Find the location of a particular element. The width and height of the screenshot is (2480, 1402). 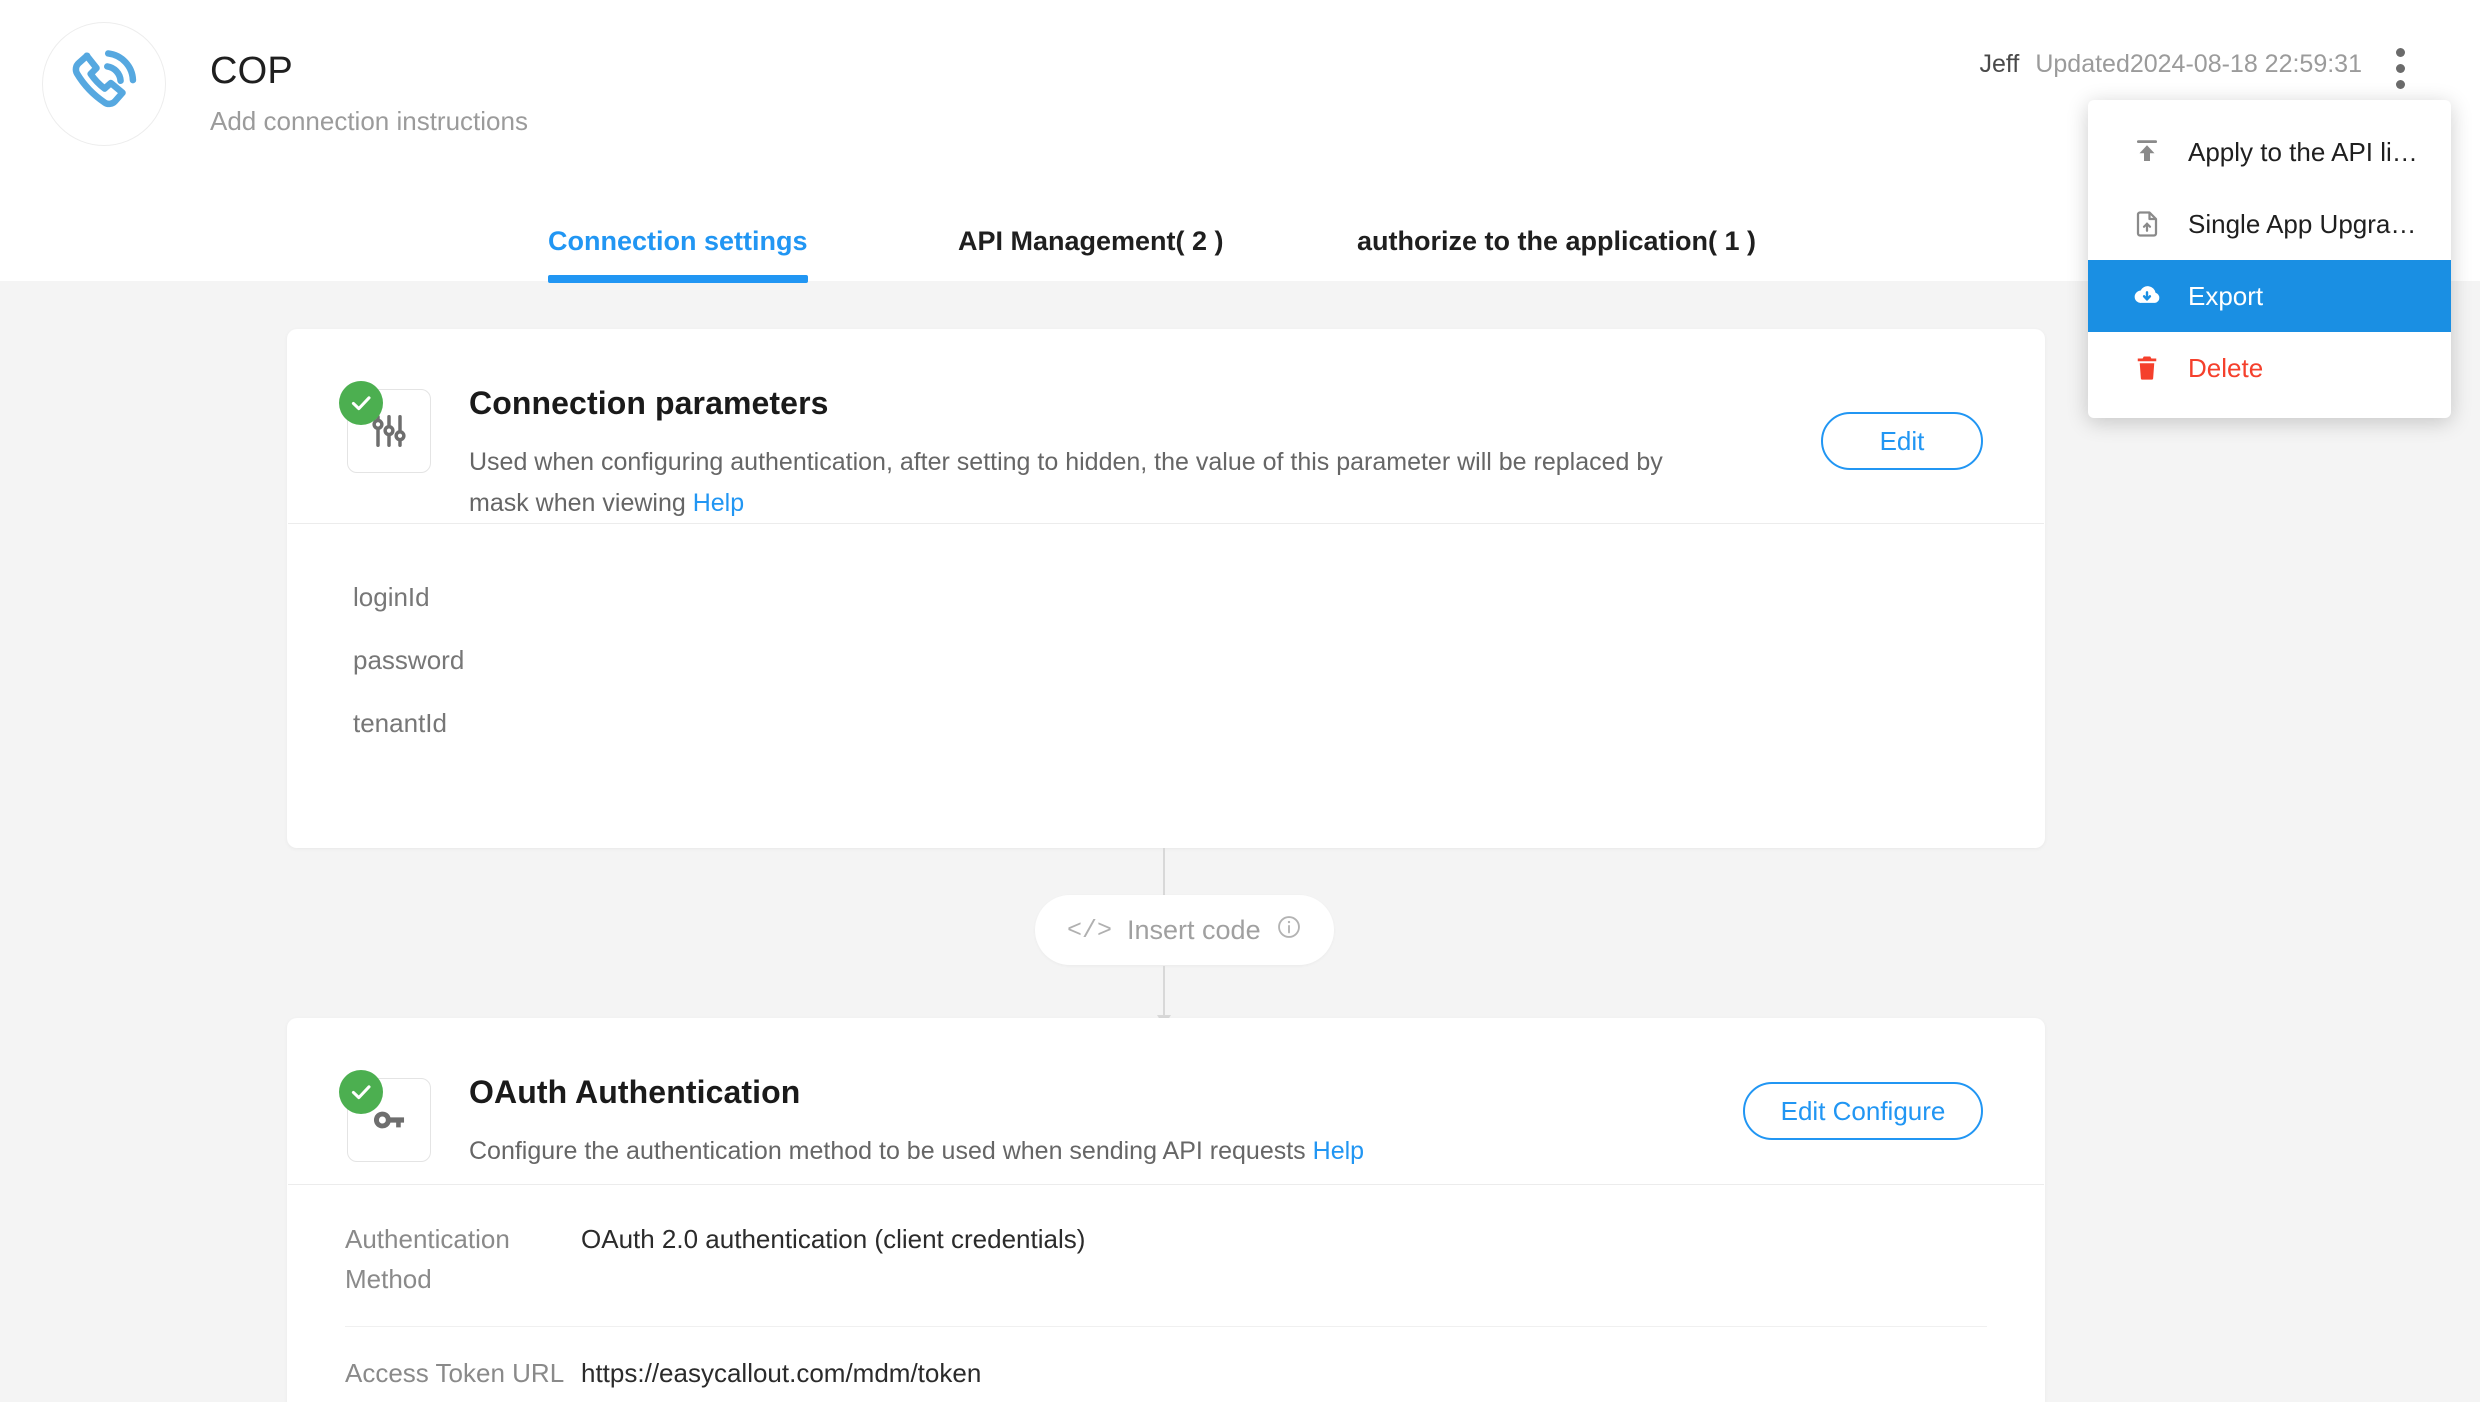

connector-line-bottom is located at coordinates (1164, 992).